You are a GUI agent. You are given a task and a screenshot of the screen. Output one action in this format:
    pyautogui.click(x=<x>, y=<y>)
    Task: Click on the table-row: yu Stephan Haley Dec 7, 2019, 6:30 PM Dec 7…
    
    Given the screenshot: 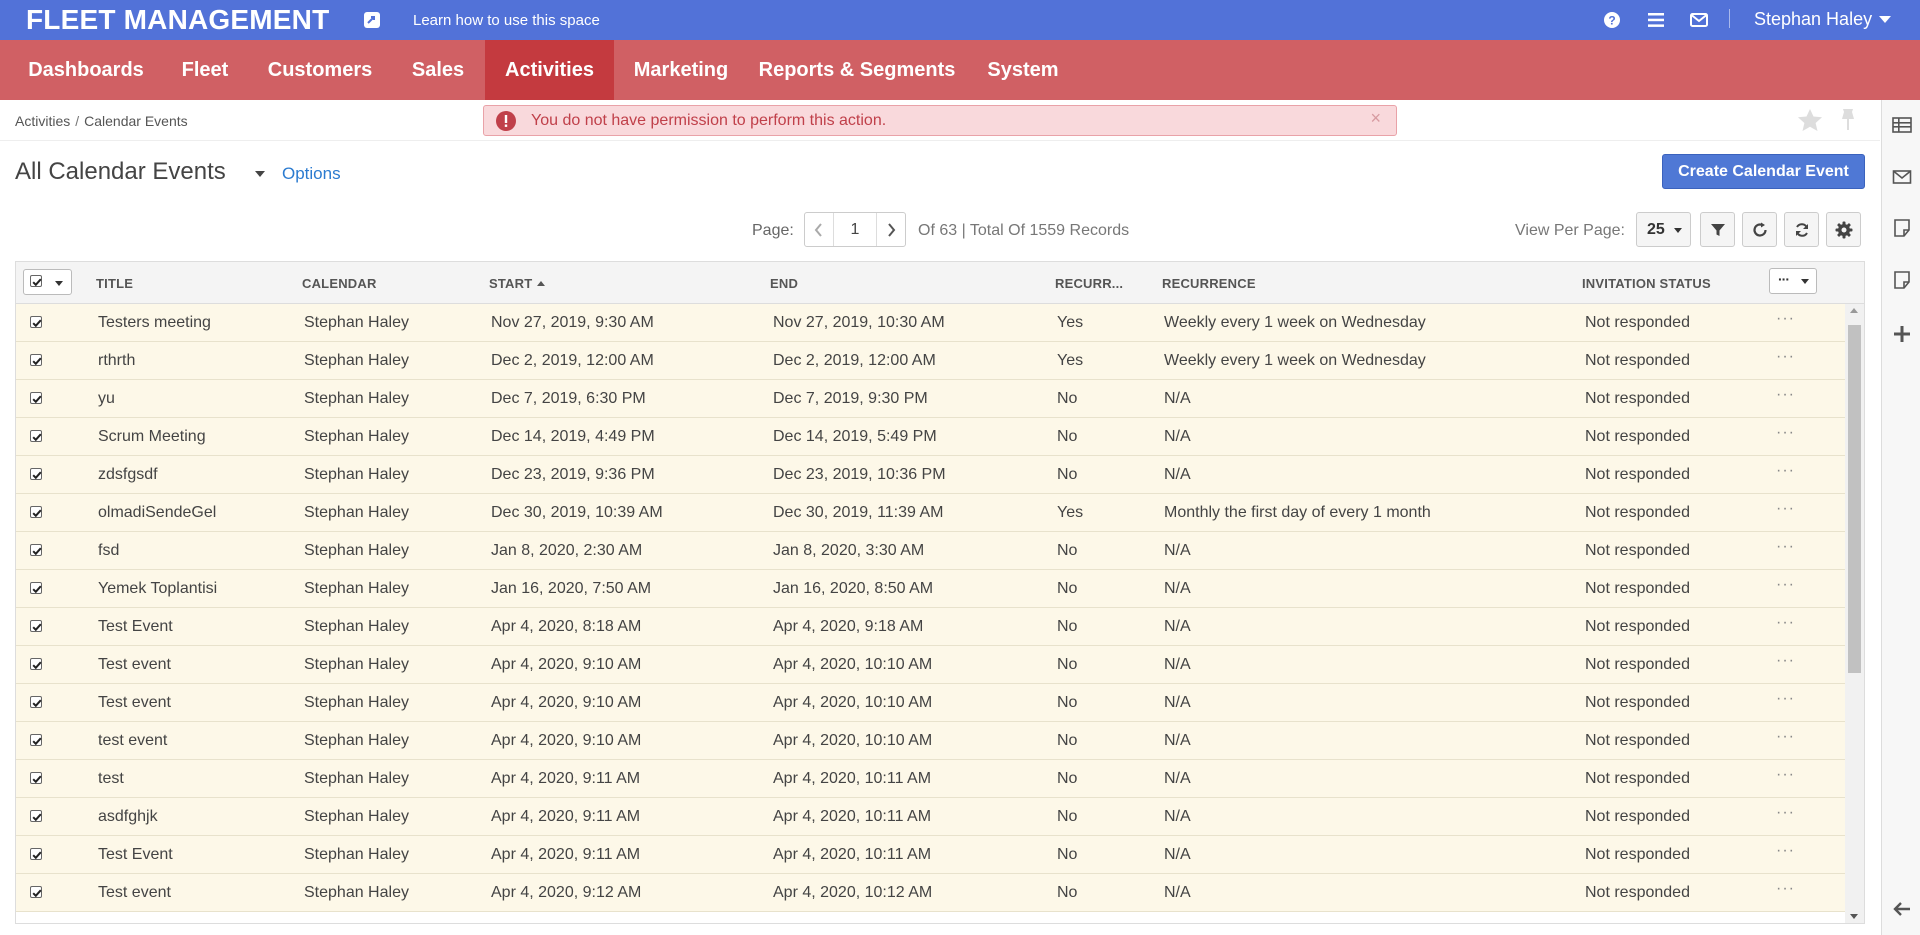 What is the action you would take?
    pyautogui.click(x=930, y=399)
    